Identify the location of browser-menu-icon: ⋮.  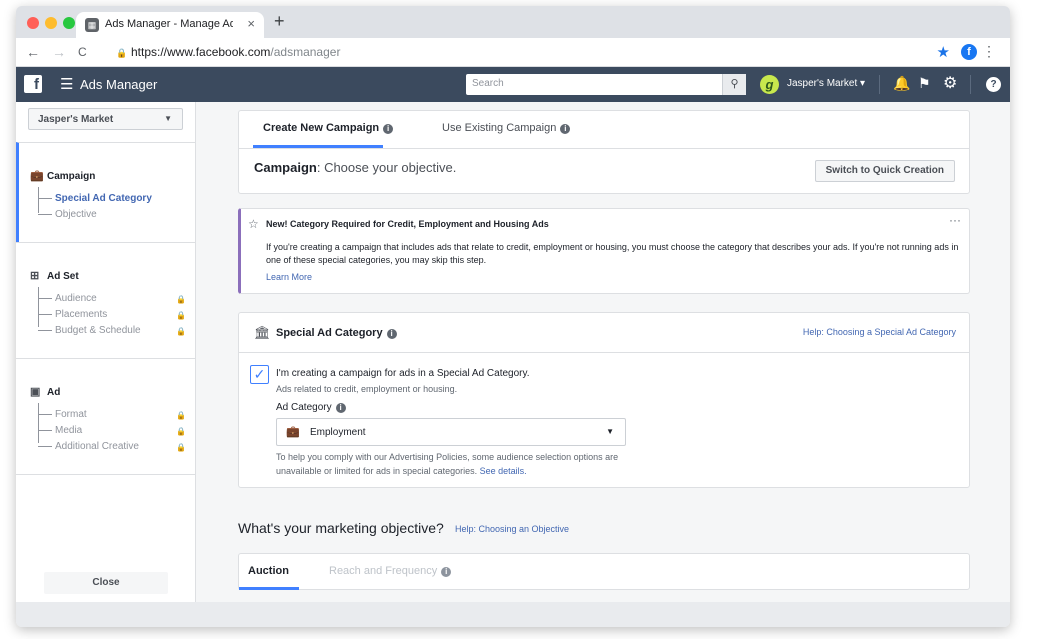
(989, 51).